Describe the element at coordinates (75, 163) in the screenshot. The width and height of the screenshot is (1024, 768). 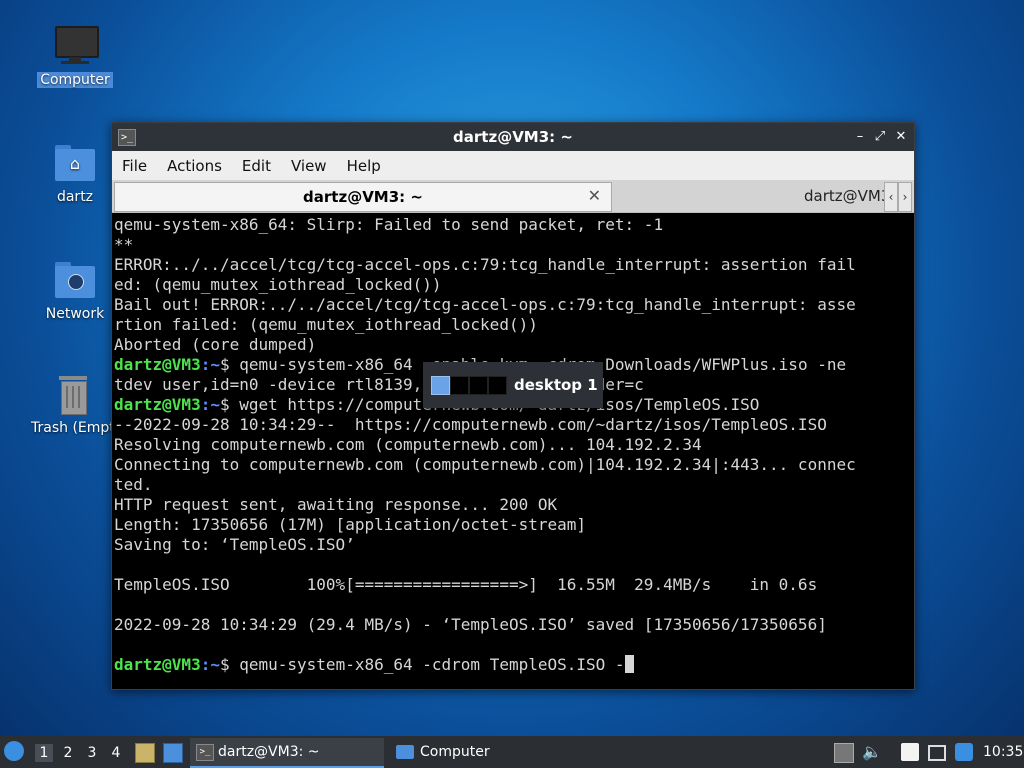
I see `home-folder-icon: ⌂` at that location.